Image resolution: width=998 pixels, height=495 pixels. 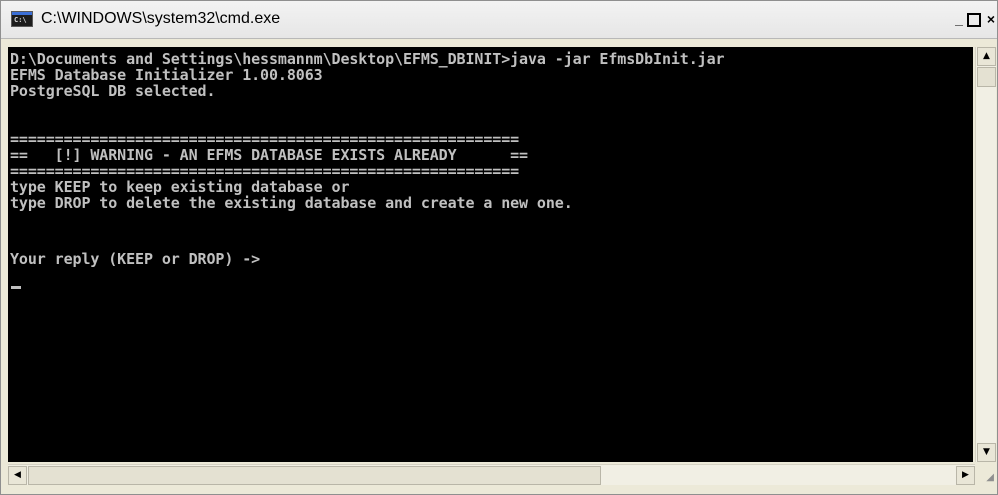 I want to click on console-line: Your reply (KEEP or DROP) ->, so click(x=135, y=259).